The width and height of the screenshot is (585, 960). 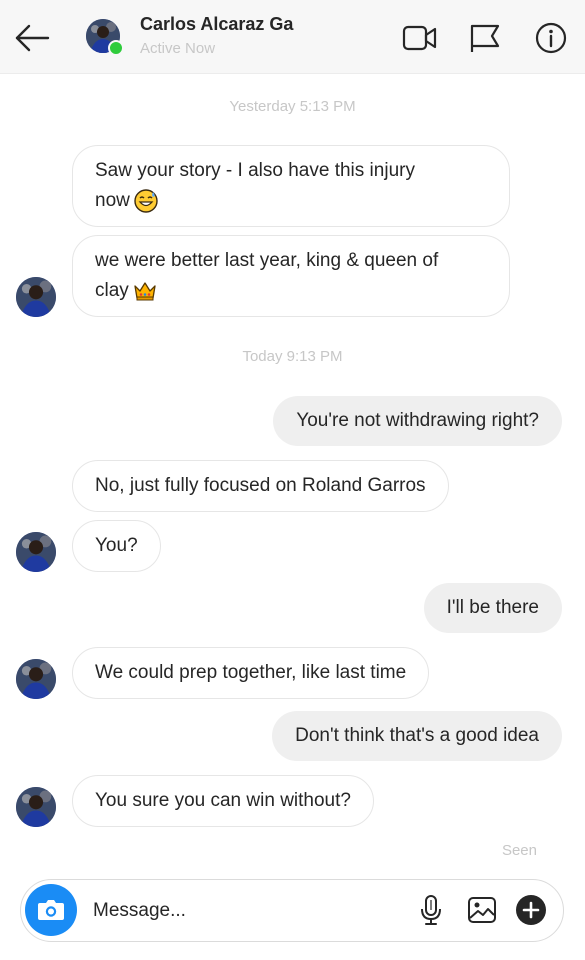 What do you see at coordinates (112, 290) in the screenshot?
I see `message-text: clay` at bounding box center [112, 290].